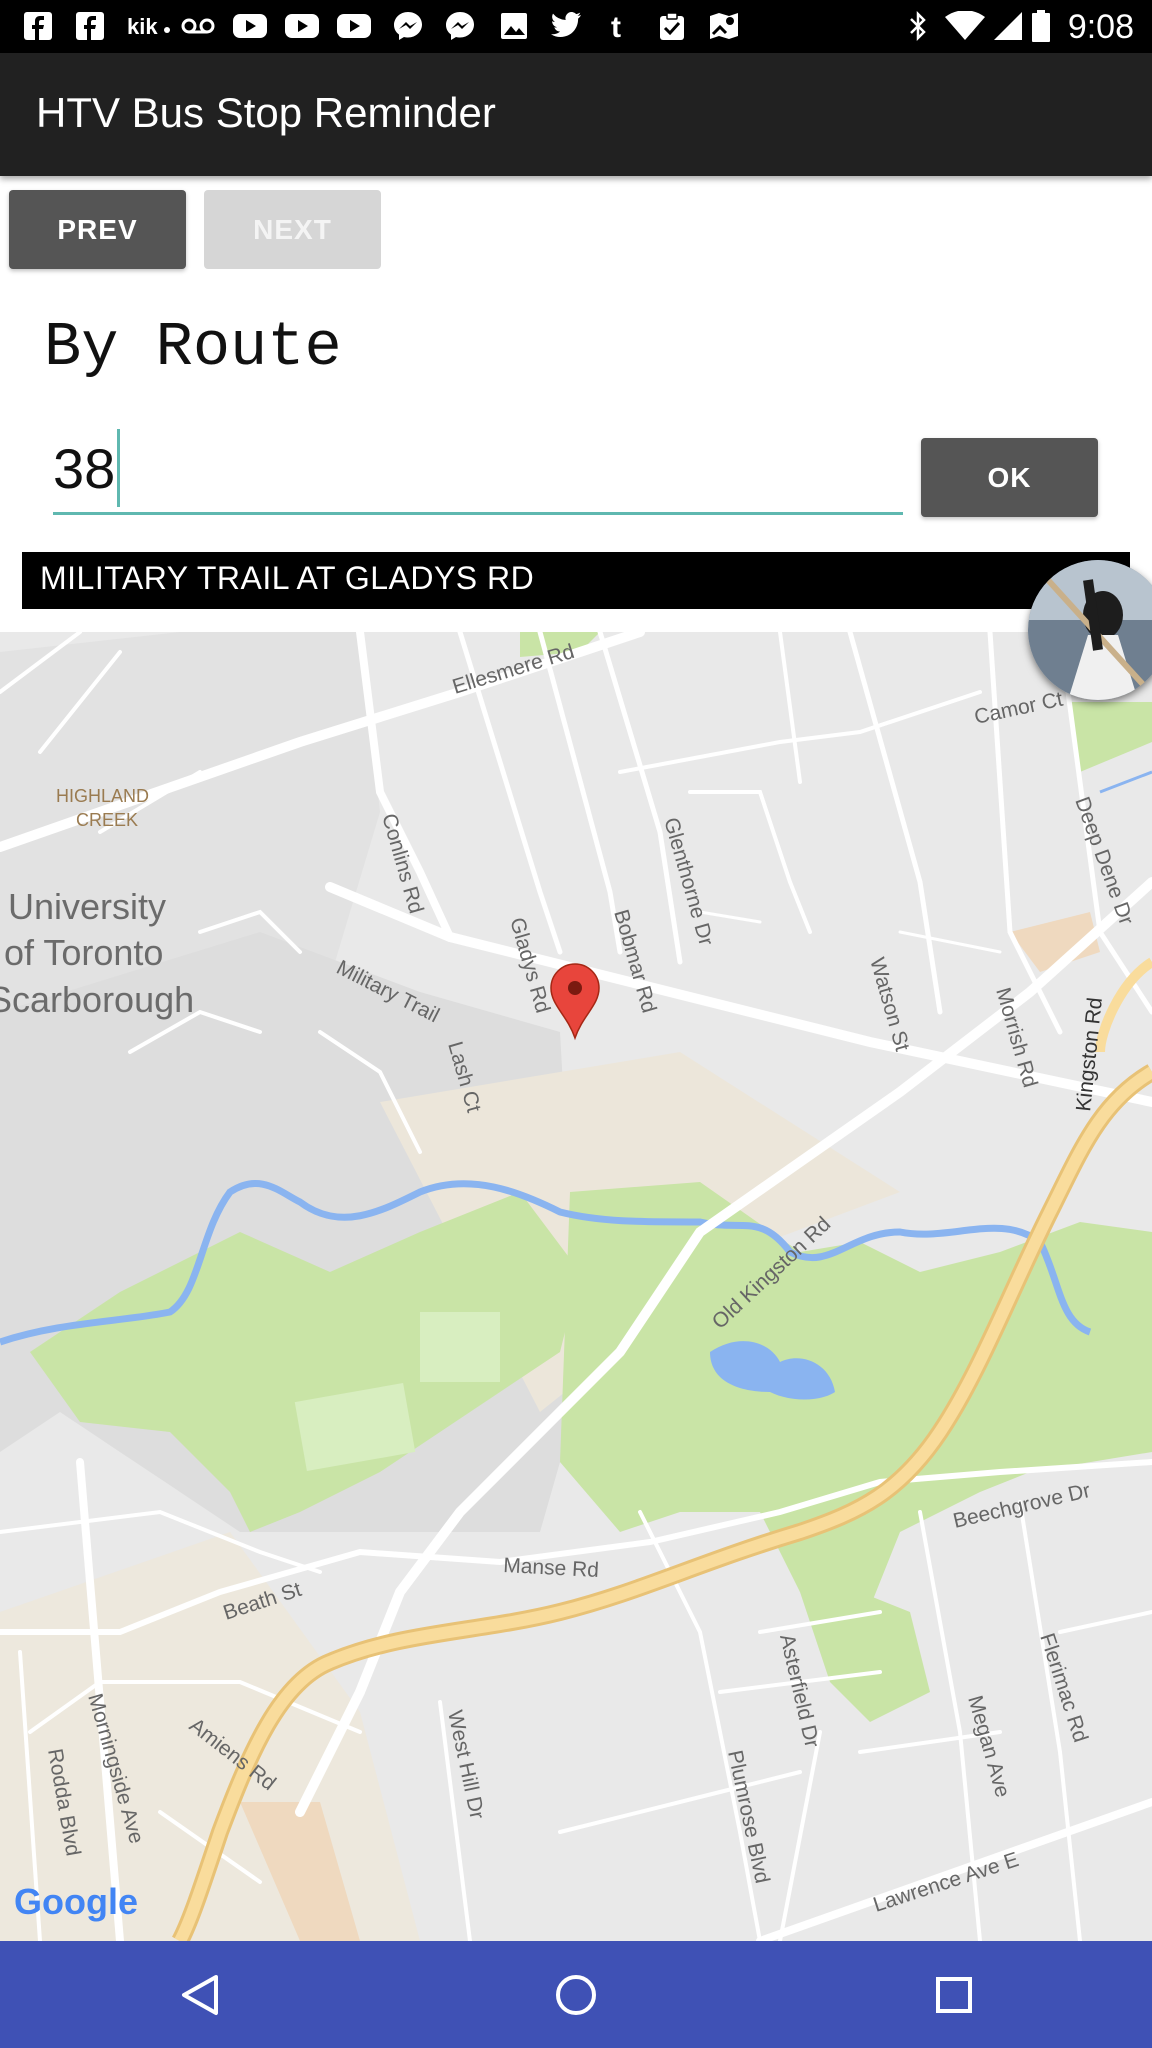  I want to click on text-caret, so click(118, 468).